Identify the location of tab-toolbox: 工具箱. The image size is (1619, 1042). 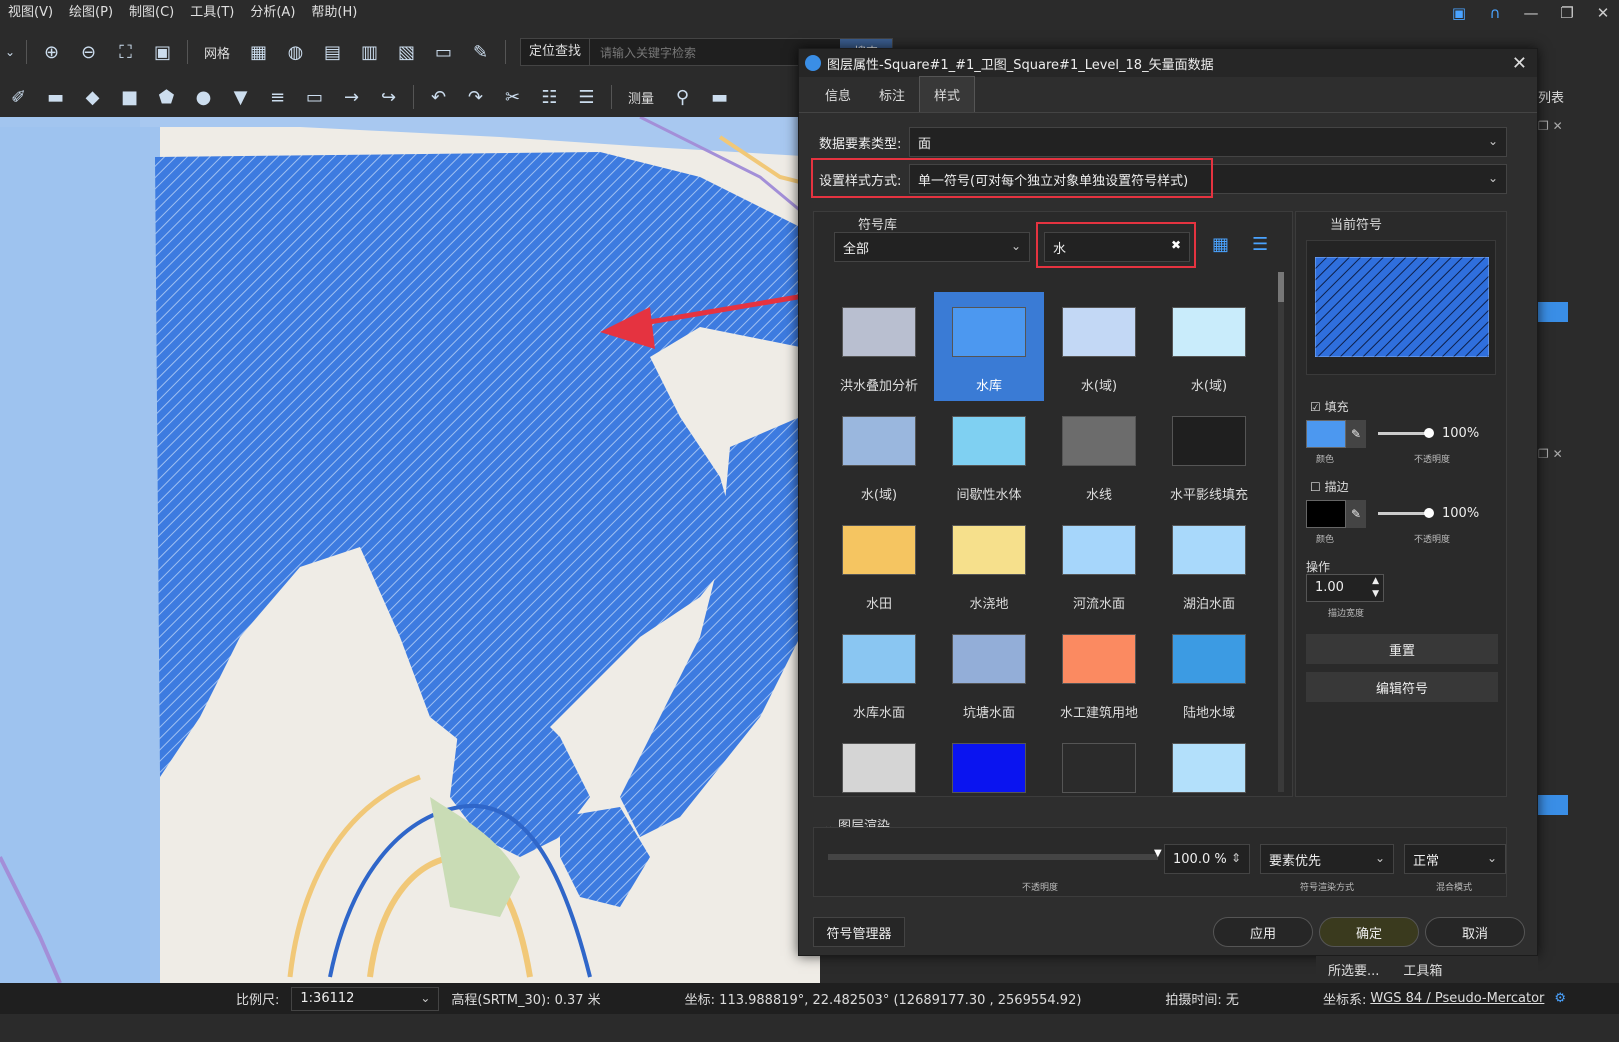
(1422, 969).